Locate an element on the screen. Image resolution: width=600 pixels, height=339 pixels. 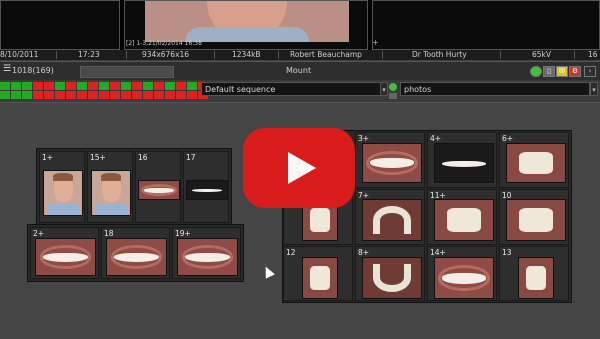
mount-slot: 11+ is located at coordinates (462, 217).